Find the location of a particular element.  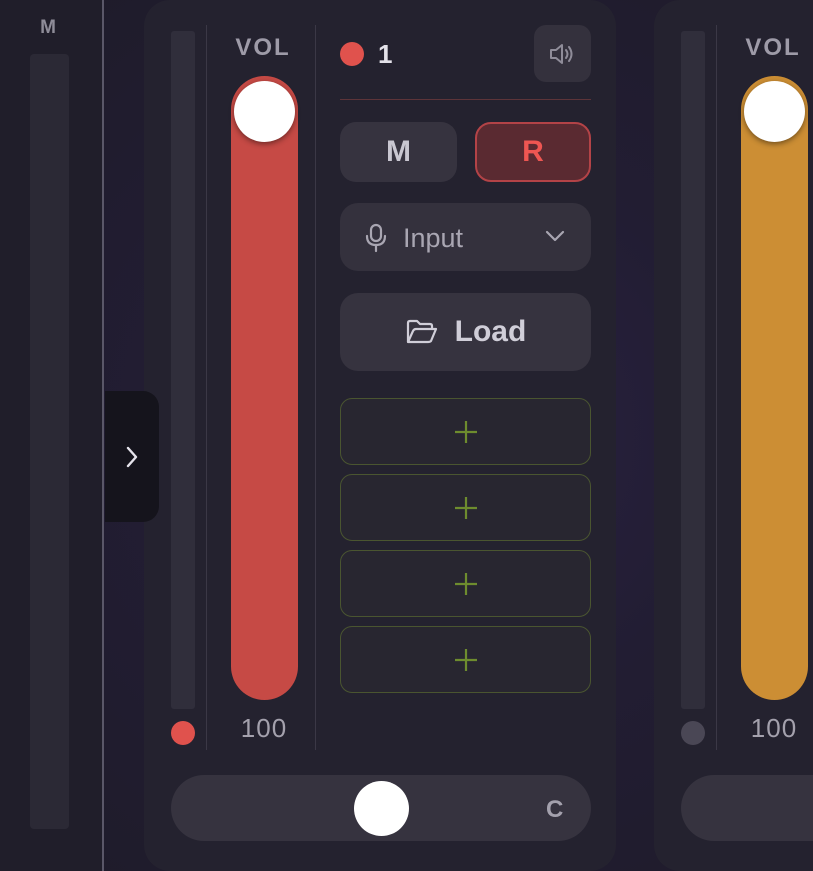

folder-open-icon is located at coordinates (421, 331).